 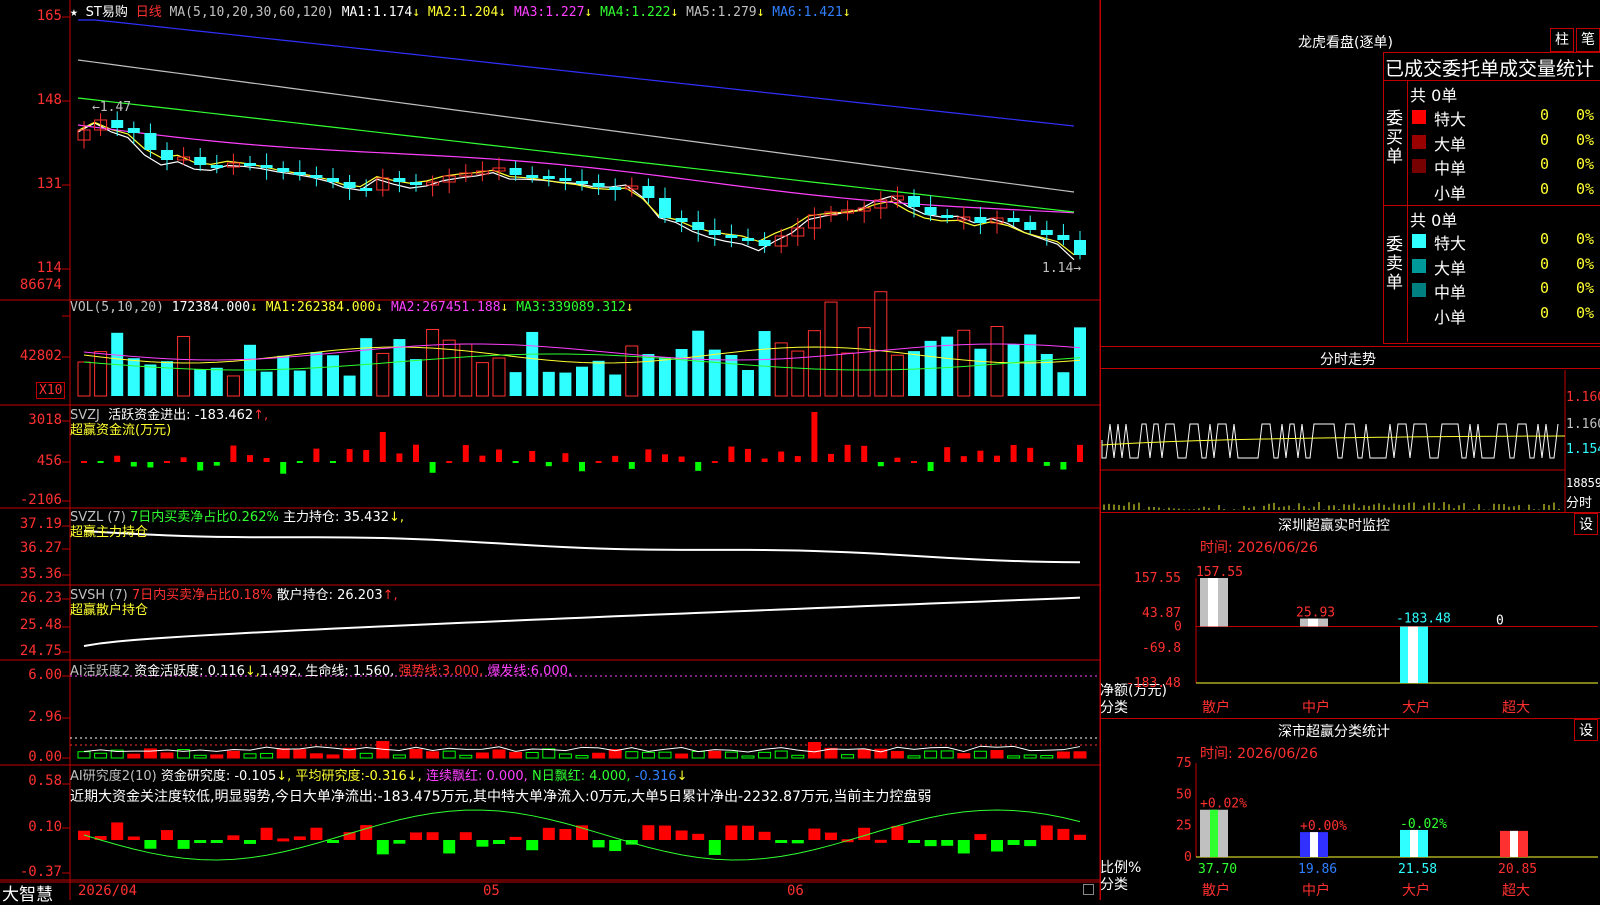 What do you see at coordinates (40, 651) in the screenshot?
I see `axis-tick: 24.75` at bounding box center [40, 651].